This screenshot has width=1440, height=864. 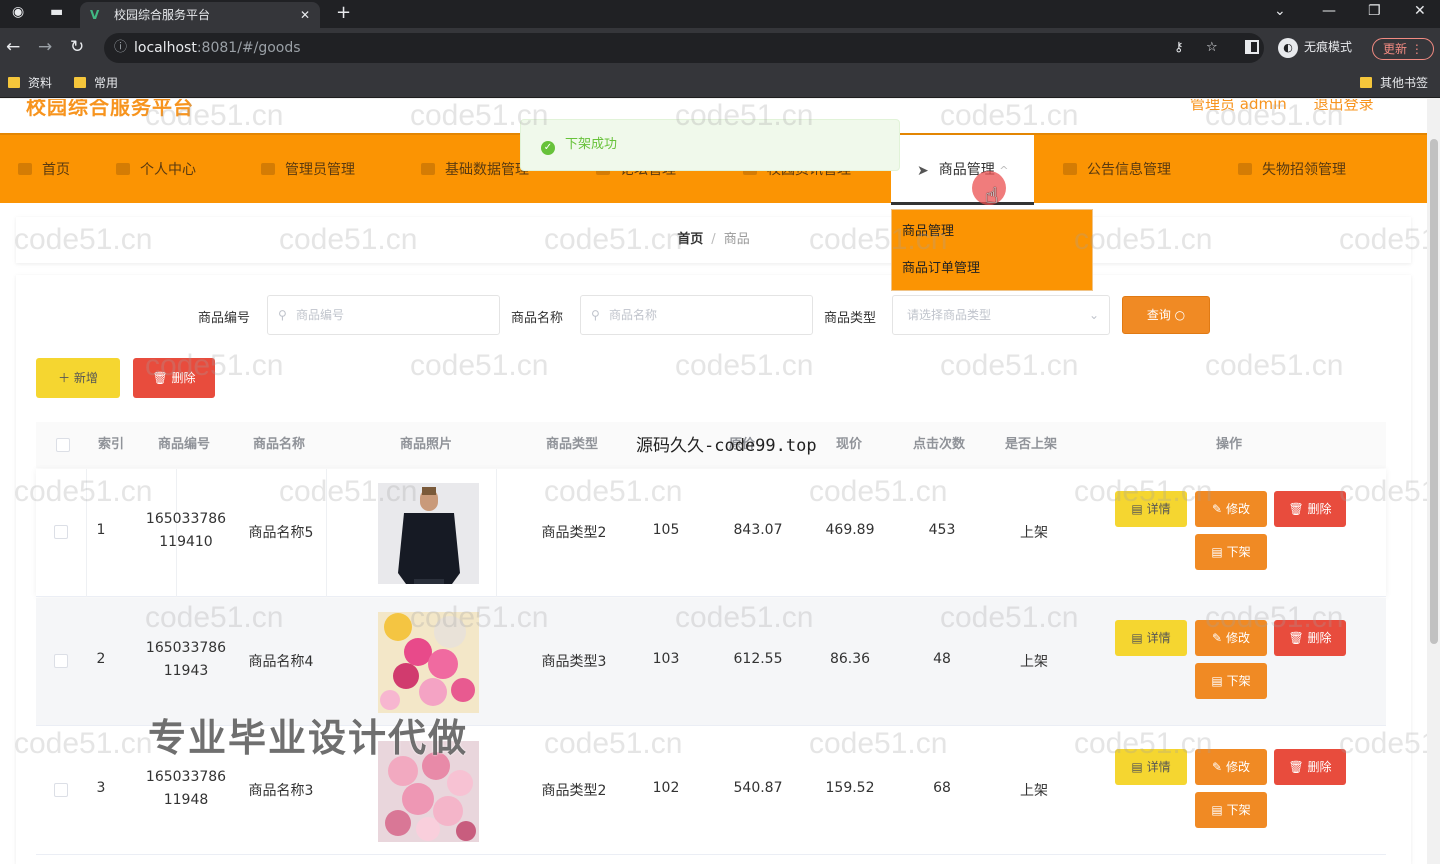 I want to click on bookmark-folder-1: 常用, so click(x=96, y=83).